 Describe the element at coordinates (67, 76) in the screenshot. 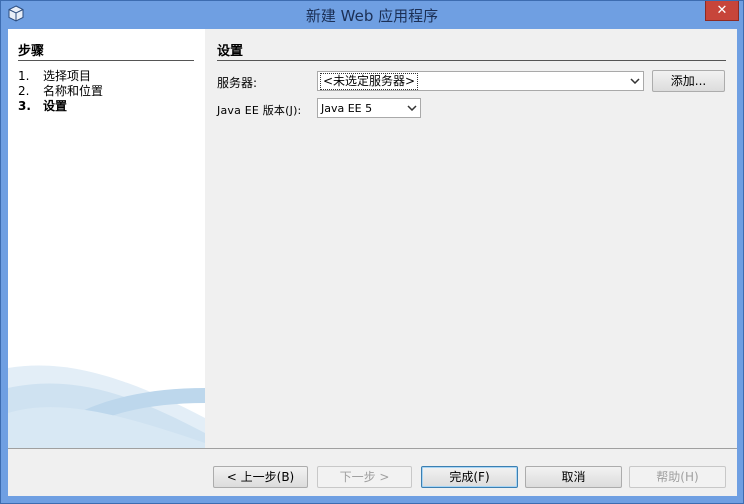

I see `step-label: 选择项目` at that location.